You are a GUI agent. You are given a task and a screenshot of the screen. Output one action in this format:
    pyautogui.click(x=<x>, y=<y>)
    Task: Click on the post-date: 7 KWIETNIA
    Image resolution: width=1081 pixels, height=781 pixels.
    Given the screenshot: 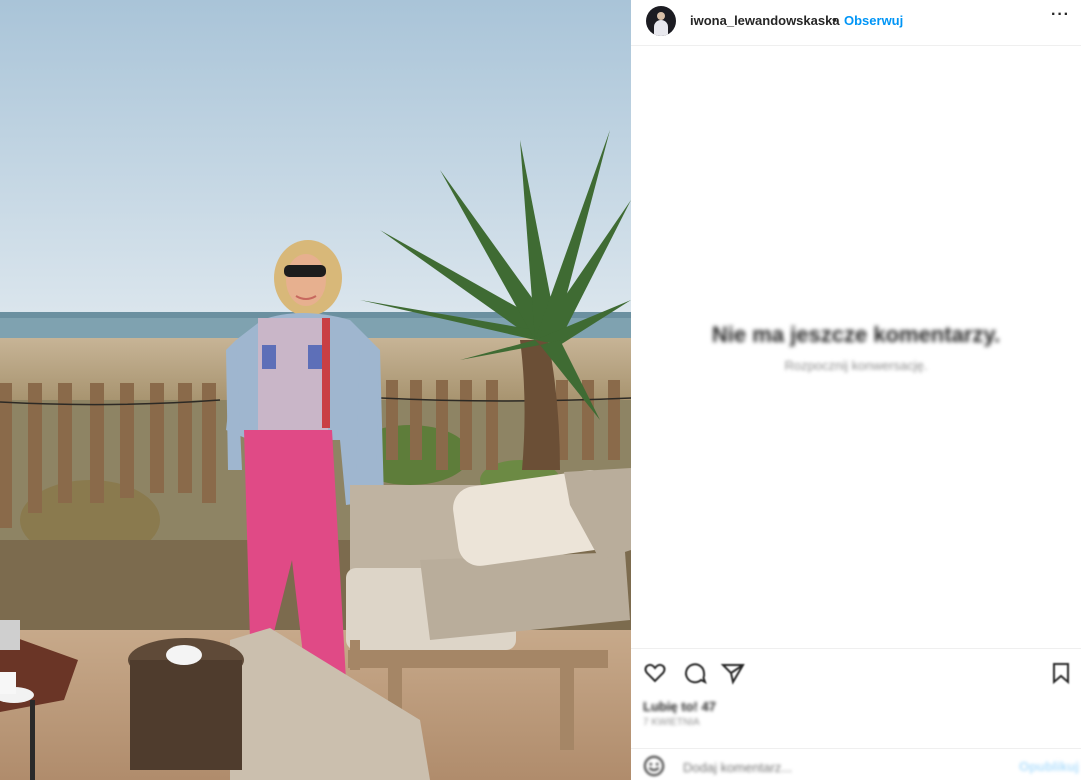 What is the action you would take?
    pyautogui.click(x=671, y=722)
    